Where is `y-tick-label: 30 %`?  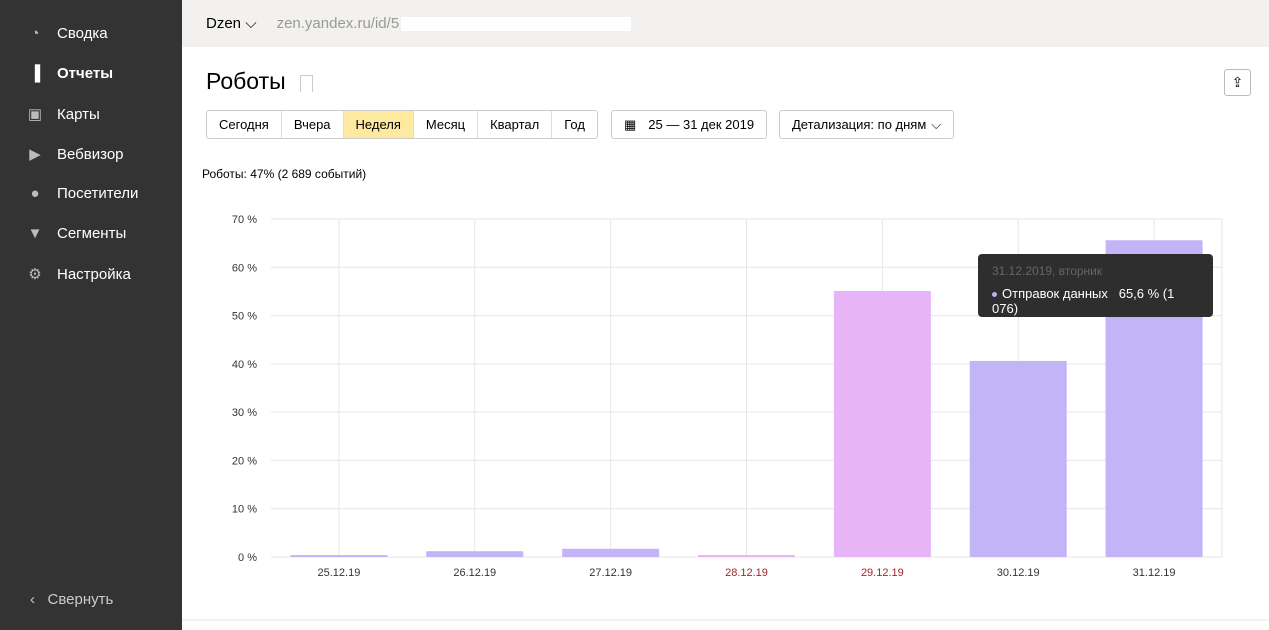 y-tick-label: 30 % is located at coordinates (244, 413).